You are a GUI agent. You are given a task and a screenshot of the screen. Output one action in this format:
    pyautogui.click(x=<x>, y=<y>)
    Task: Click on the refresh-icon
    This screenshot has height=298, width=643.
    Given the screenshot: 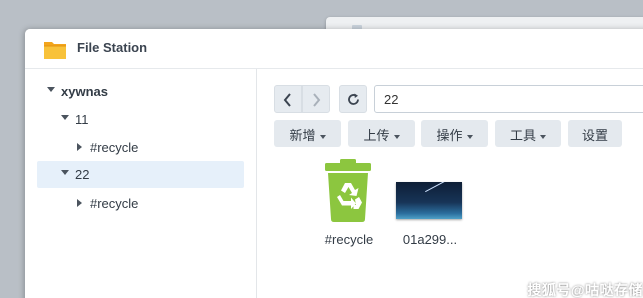 What is the action you would take?
    pyautogui.click(x=353, y=99)
    